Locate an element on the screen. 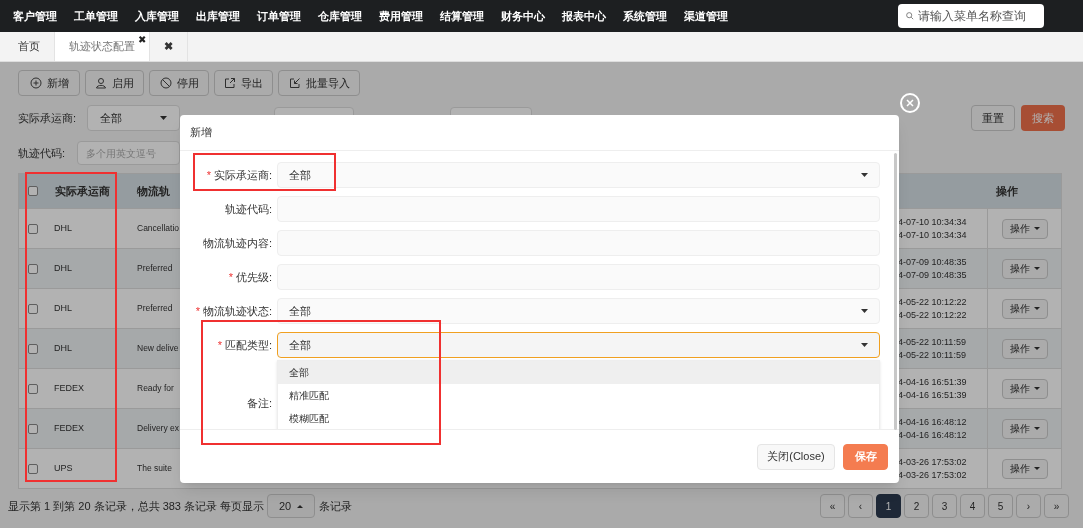 The image size is (1083, 528). page-button: 3 is located at coordinates (944, 506).